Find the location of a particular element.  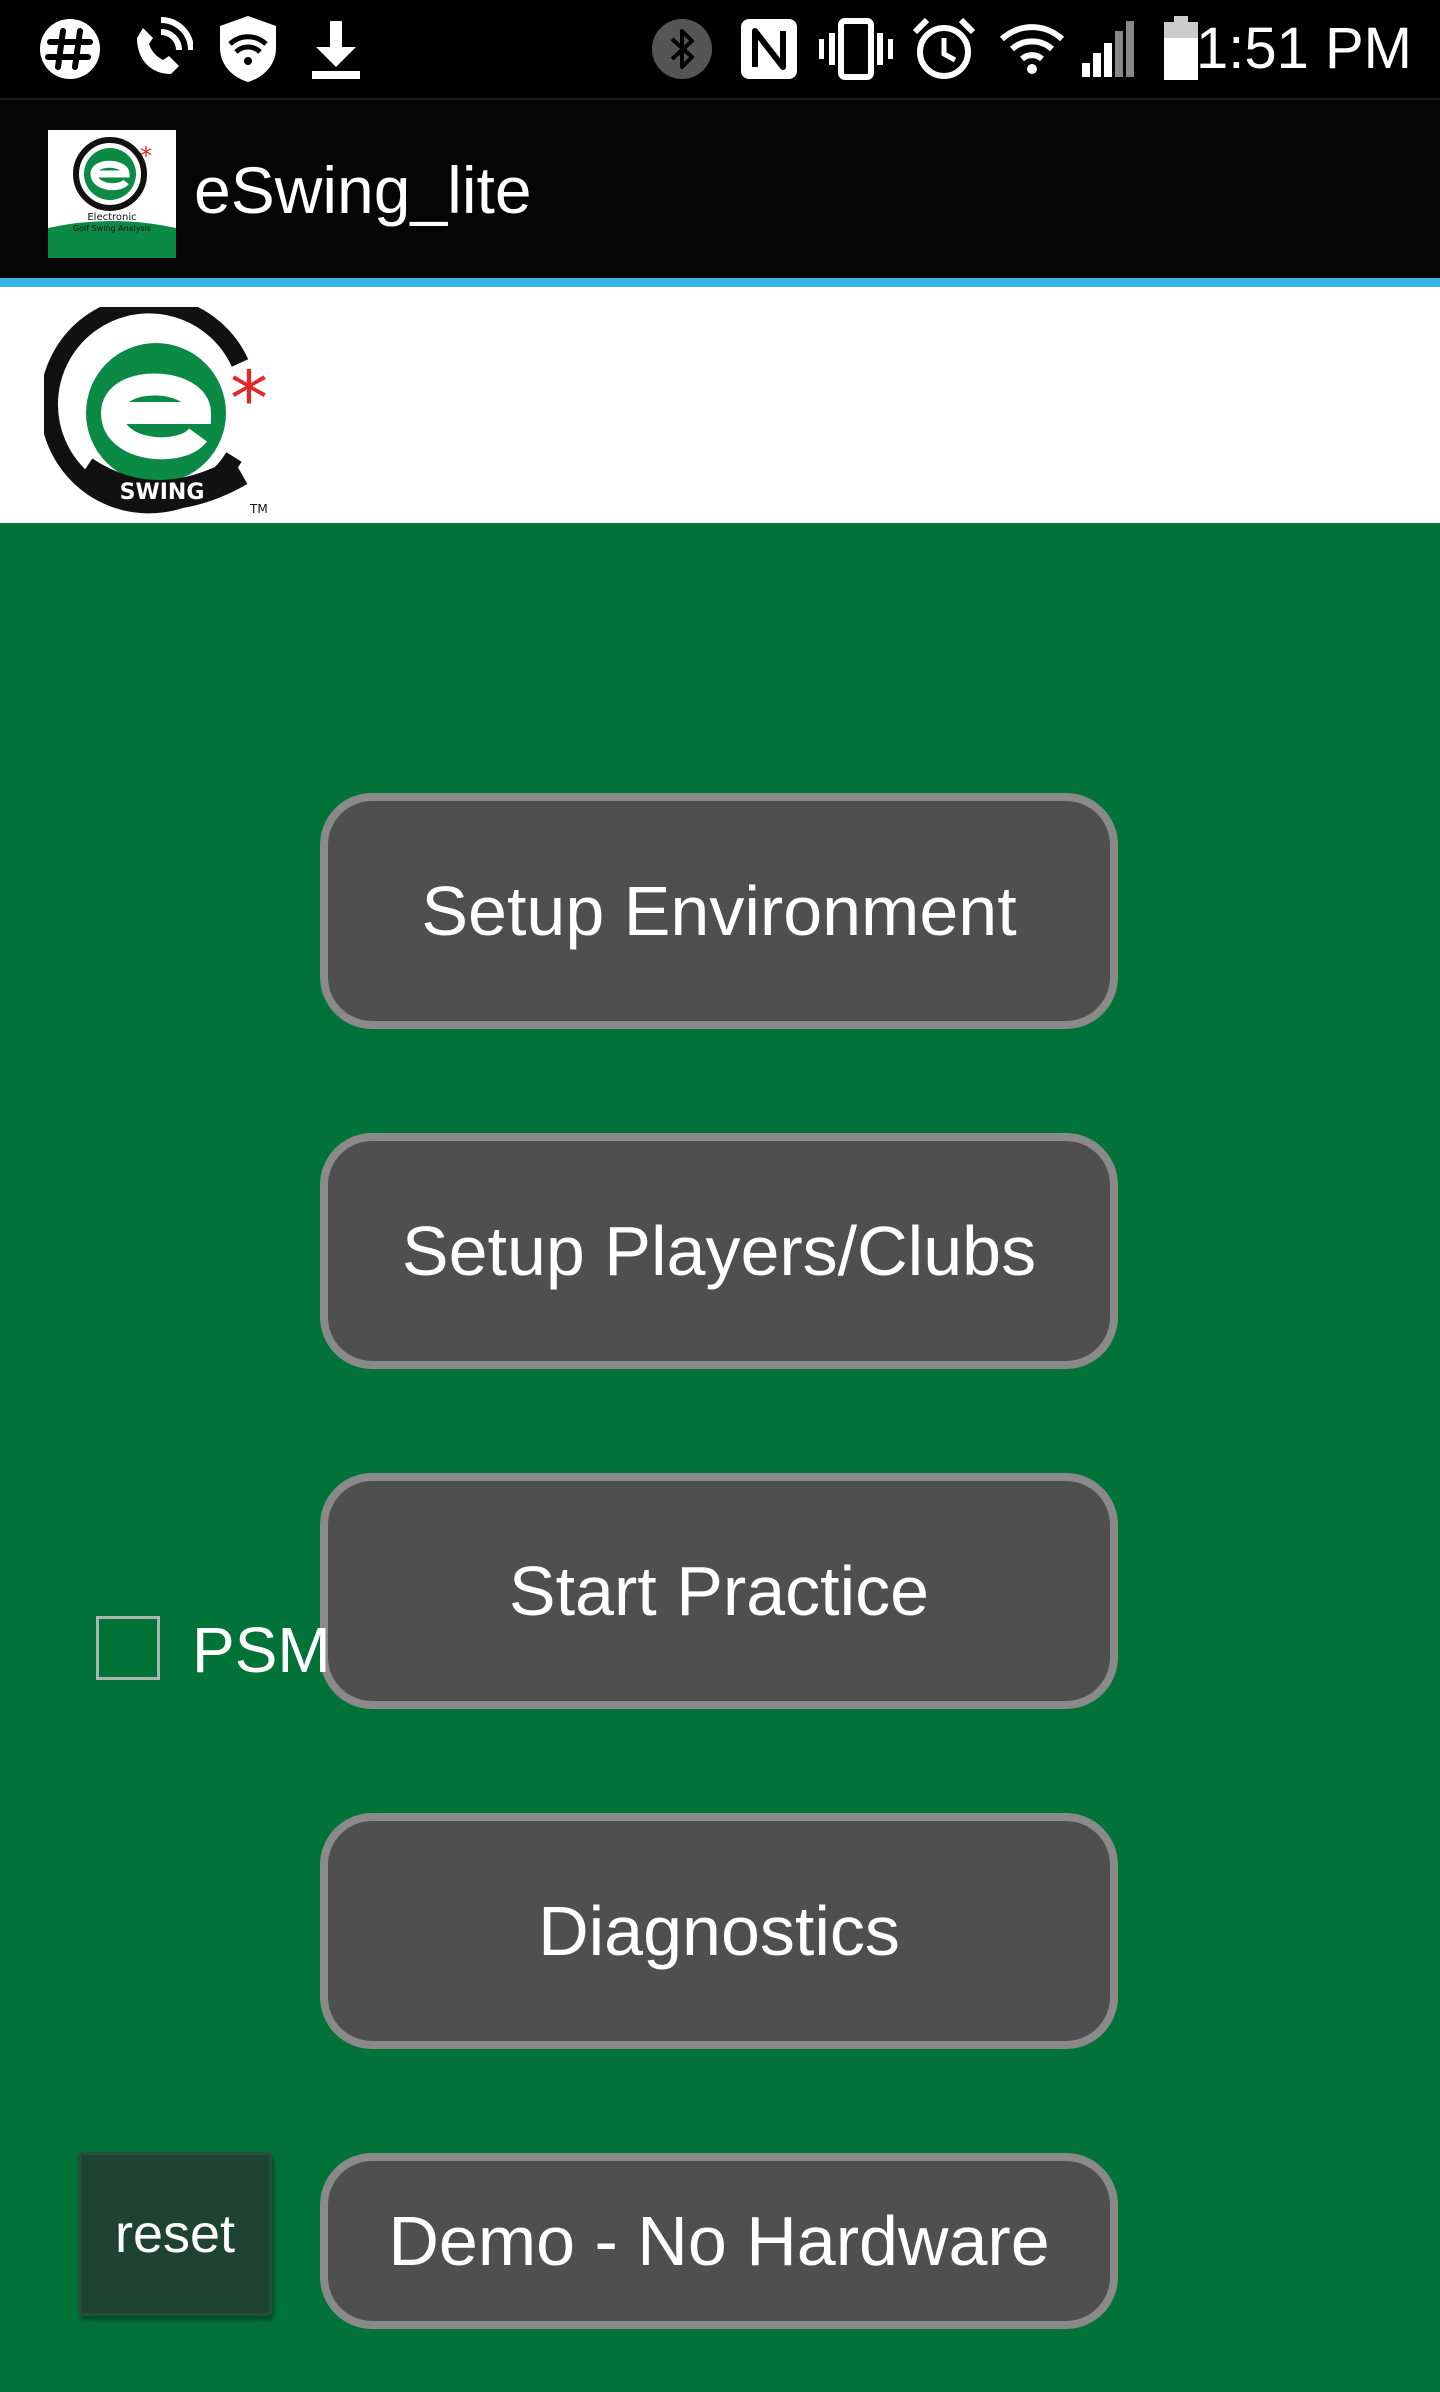

logo-banner: * SWING TM is located at coordinates (720, 405).